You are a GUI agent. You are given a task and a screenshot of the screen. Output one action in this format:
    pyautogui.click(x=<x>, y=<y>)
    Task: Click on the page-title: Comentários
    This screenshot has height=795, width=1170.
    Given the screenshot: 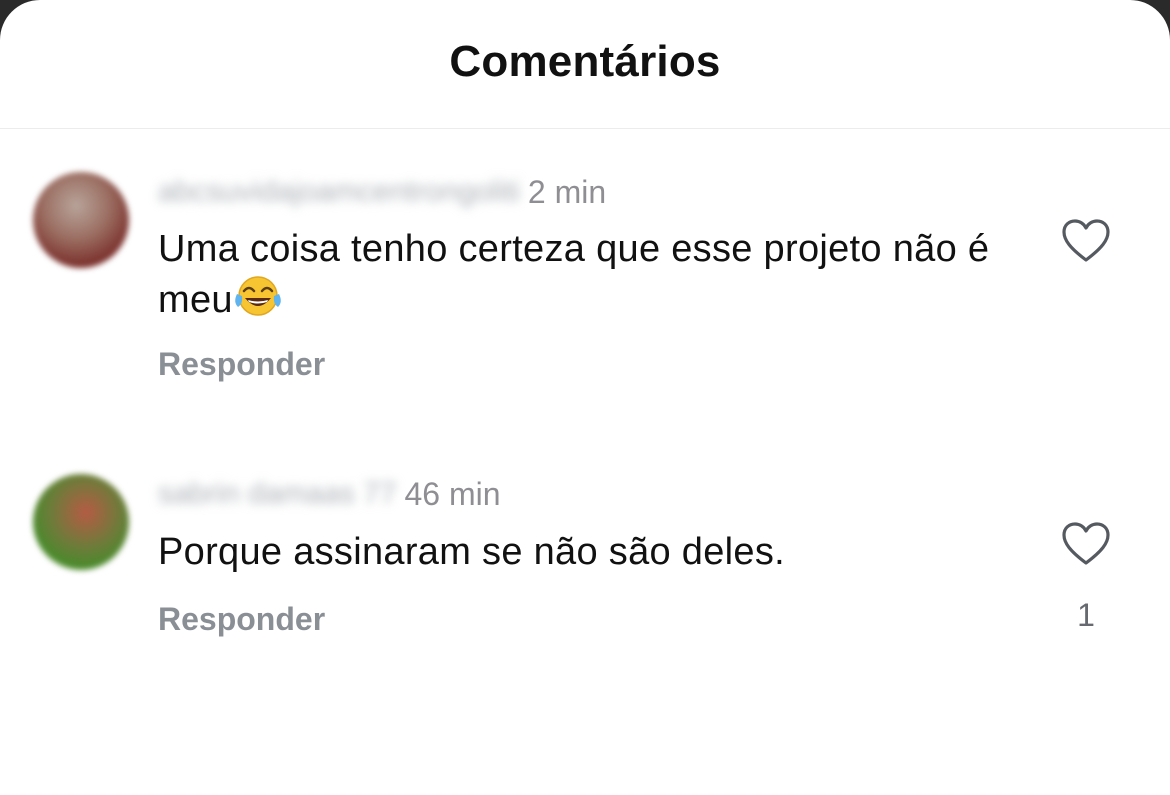 What is the action you would take?
    pyautogui.click(x=585, y=61)
    